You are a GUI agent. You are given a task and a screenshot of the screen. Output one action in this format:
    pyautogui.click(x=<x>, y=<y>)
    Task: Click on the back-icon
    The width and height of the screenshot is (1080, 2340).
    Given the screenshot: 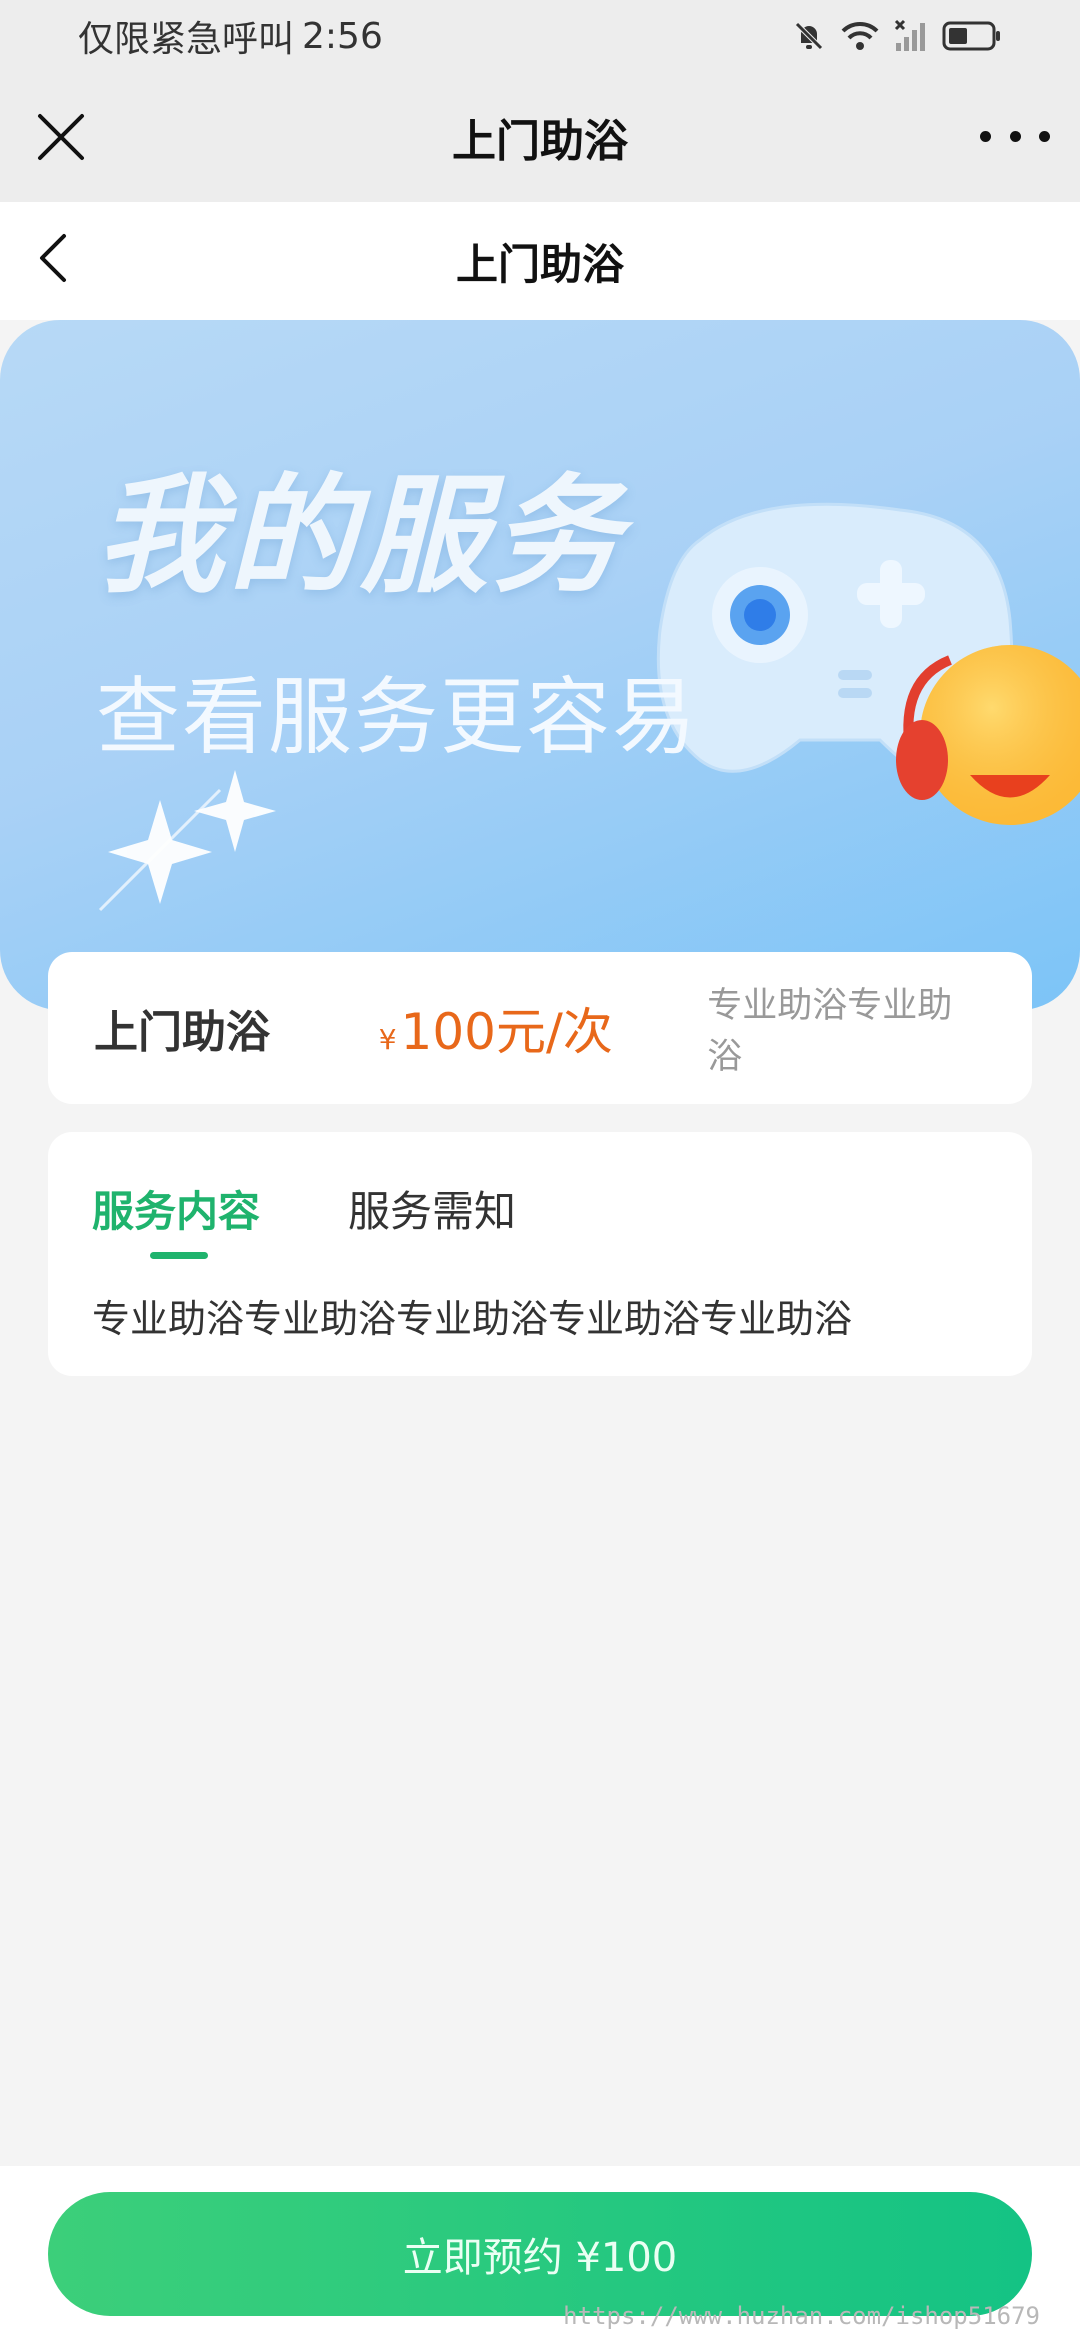 What is the action you would take?
    pyautogui.click(x=58, y=258)
    